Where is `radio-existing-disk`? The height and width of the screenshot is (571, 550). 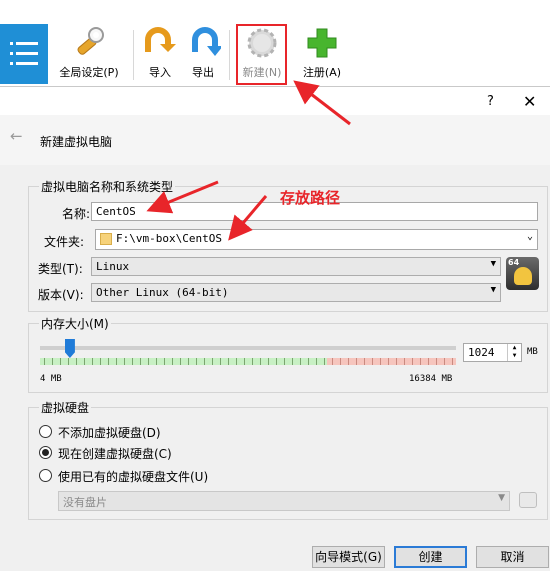
radio-existing-disk is located at coordinates (45, 475).